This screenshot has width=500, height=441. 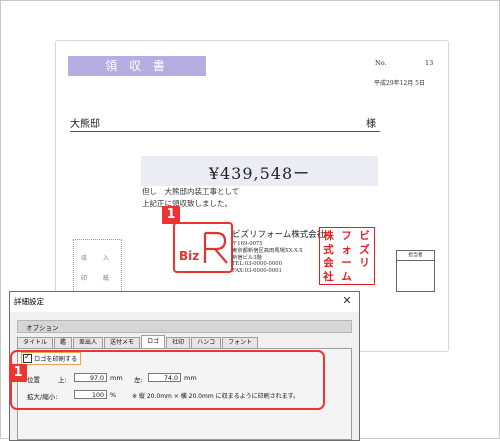 I want to click on receipt-number-value: 13, so click(x=429, y=63).